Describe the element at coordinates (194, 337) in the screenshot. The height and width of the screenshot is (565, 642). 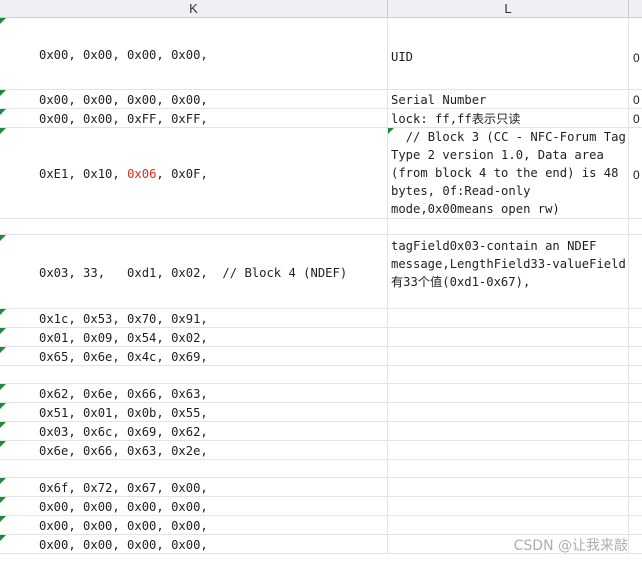
I see `cell-k: 0x01, 0x09, 0x54, 0x02,` at that location.